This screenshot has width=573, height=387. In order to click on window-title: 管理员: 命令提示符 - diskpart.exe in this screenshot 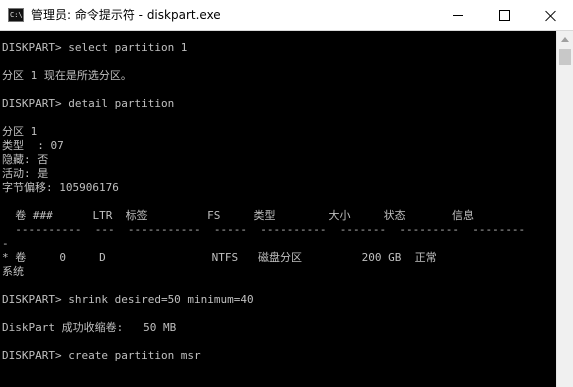, I will do `click(126, 15)`.